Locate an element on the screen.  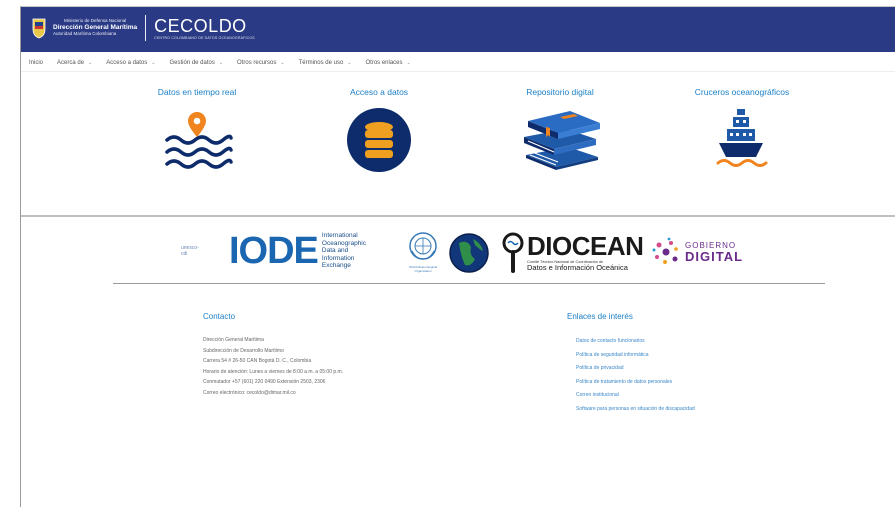
gobierno-digital-icon is located at coordinates (665, 250).